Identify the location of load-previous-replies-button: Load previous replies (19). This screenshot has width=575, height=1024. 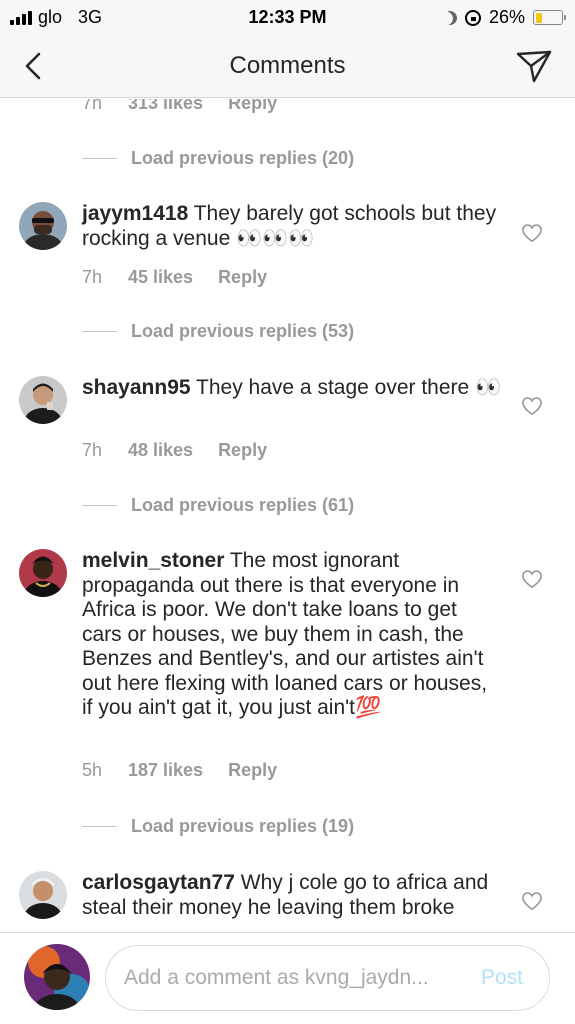
(218, 826).